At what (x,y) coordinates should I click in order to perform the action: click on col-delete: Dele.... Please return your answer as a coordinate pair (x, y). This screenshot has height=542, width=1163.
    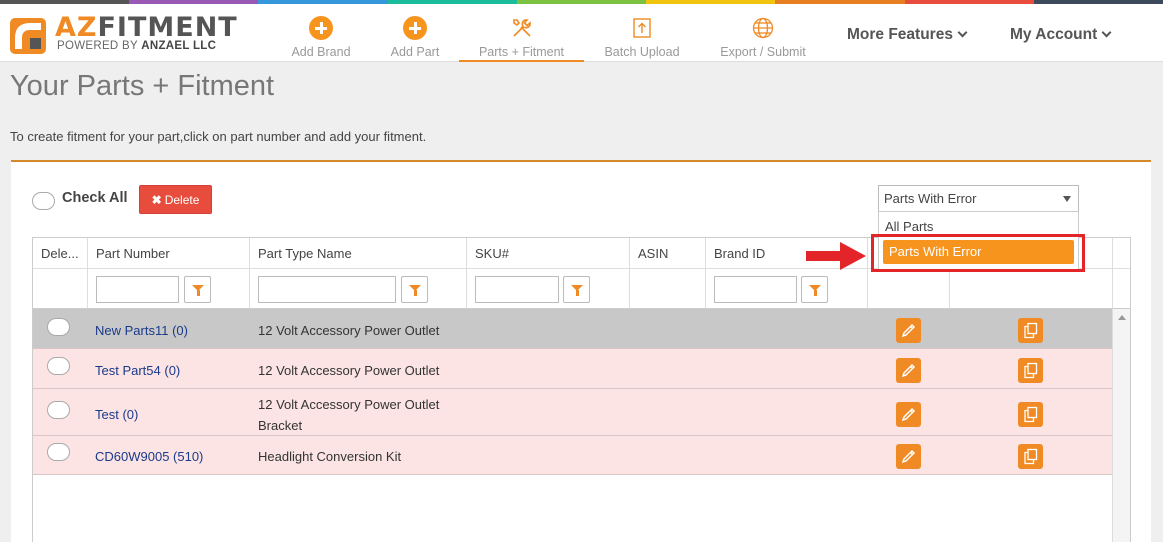
    Looking at the image, I should click on (60, 253).